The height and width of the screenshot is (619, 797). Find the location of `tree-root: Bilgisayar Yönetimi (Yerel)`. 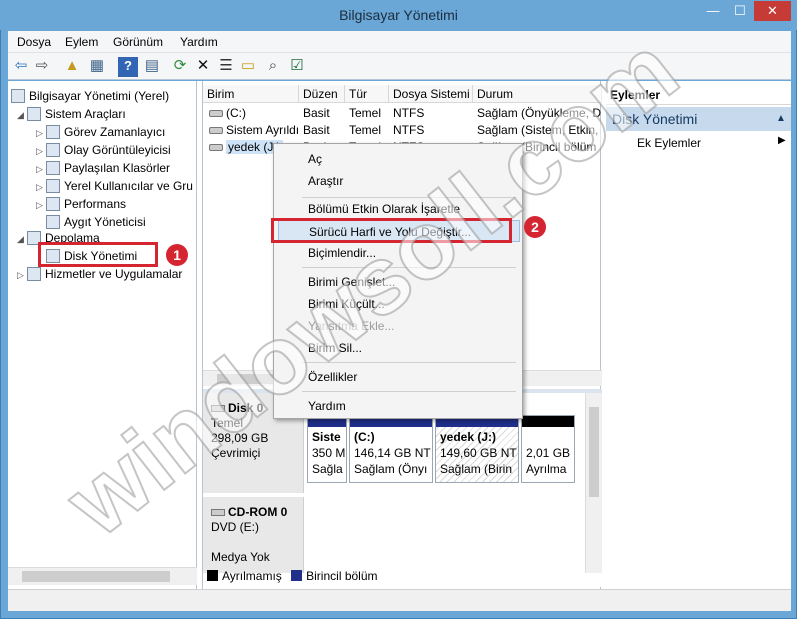

tree-root: Bilgisayar Yönetimi (Yerel) is located at coordinates (90, 96).